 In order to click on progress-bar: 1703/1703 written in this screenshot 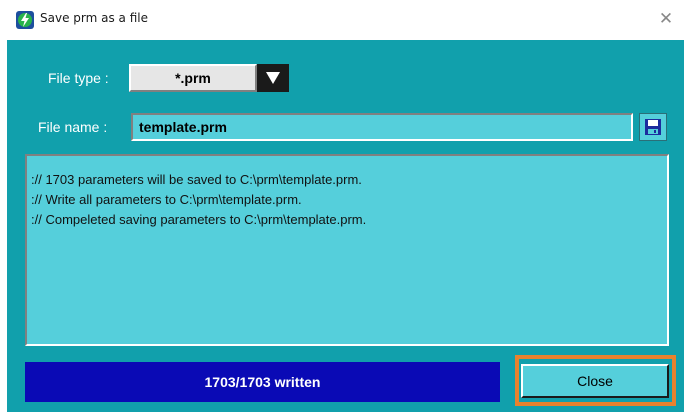, I will do `click(262, 382)`.